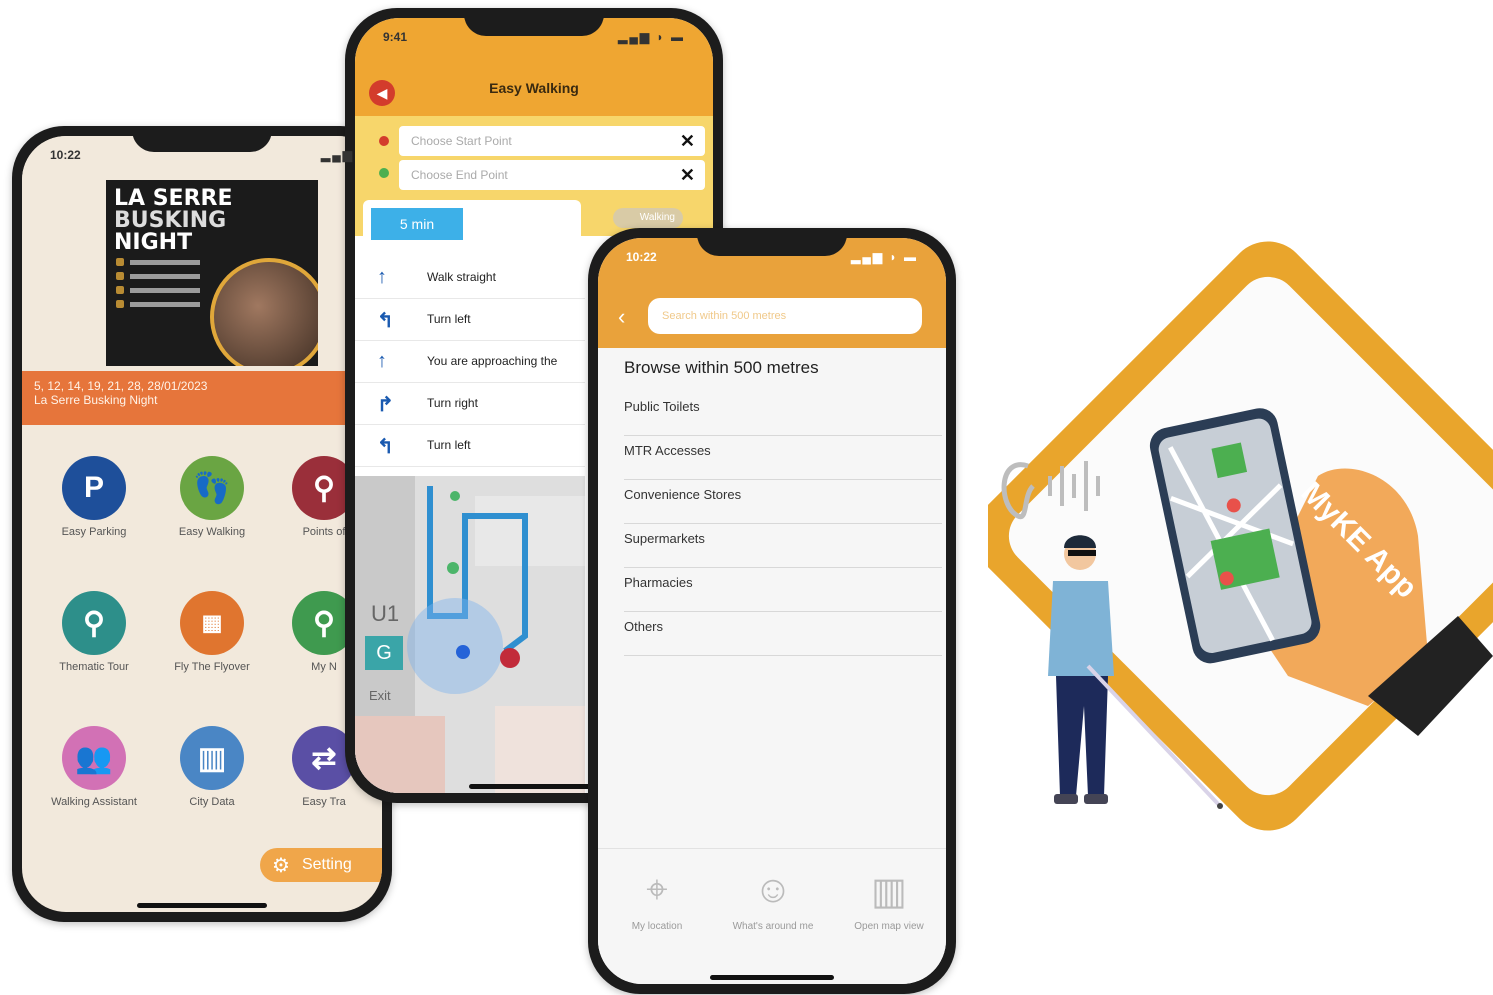 The height and width of the screenshot is (995, 1493). What do you see at coordinates (385, 405) in the screenshot?
I see `turn-right-icon: ↱` at bounding box center [385, 405].